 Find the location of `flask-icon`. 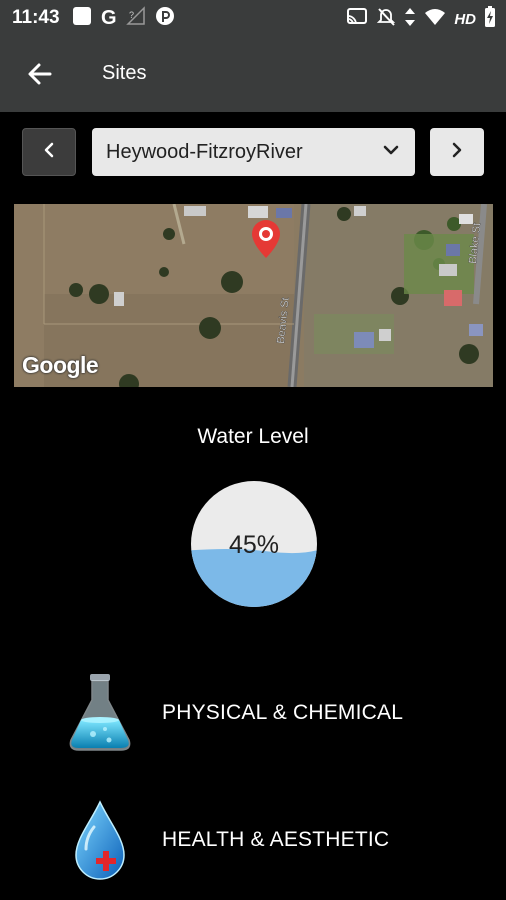

flask-icon is located at coordinates (100, 713).